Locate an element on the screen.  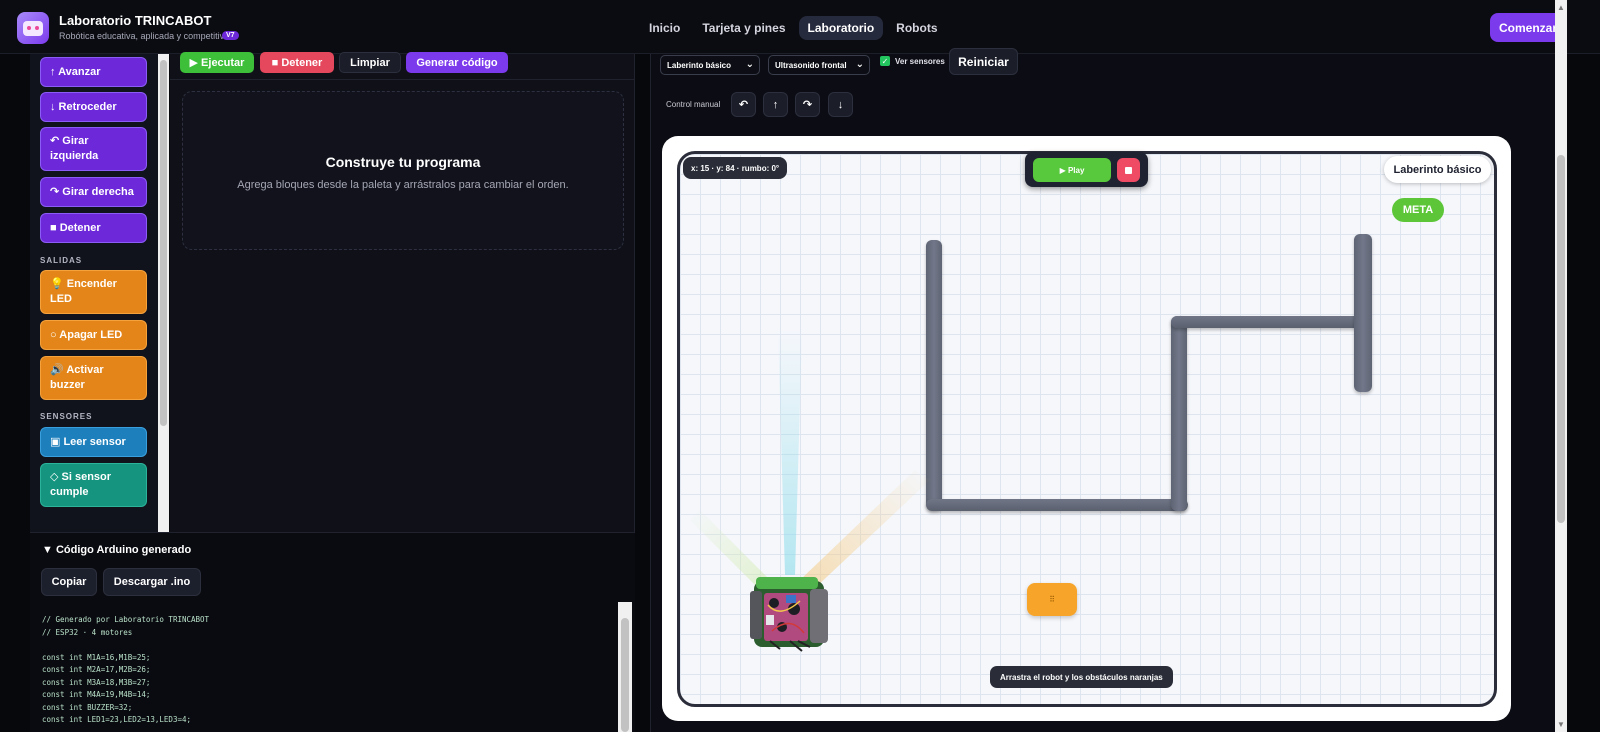
draggable-obstacle: ⠿ is located at coordinates (1052, 599).